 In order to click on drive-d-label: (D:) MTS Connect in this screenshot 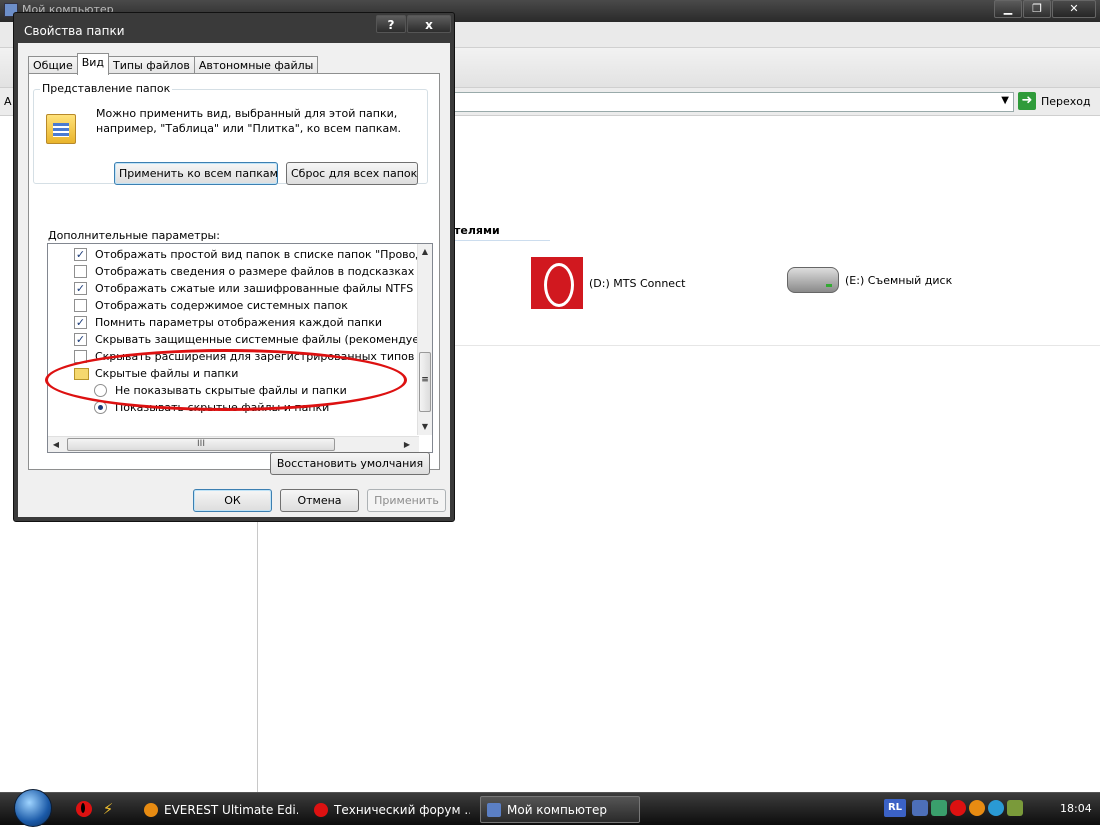, I will do `click(637, 283)`.